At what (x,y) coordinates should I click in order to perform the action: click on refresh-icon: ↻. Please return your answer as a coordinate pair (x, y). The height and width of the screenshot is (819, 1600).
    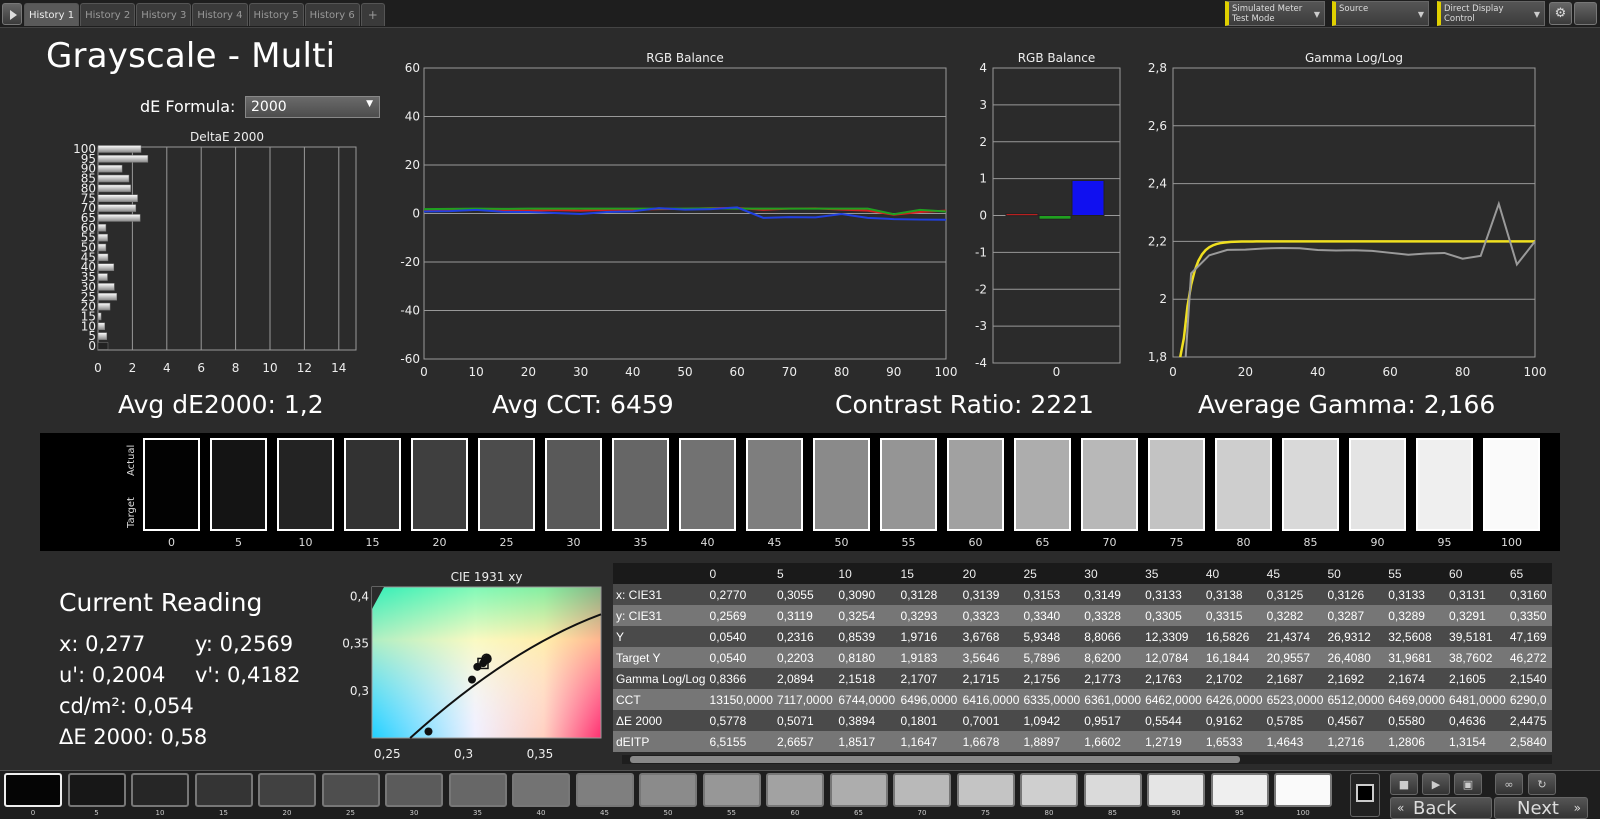
    Looking at the image, I should click on (1542, 784).